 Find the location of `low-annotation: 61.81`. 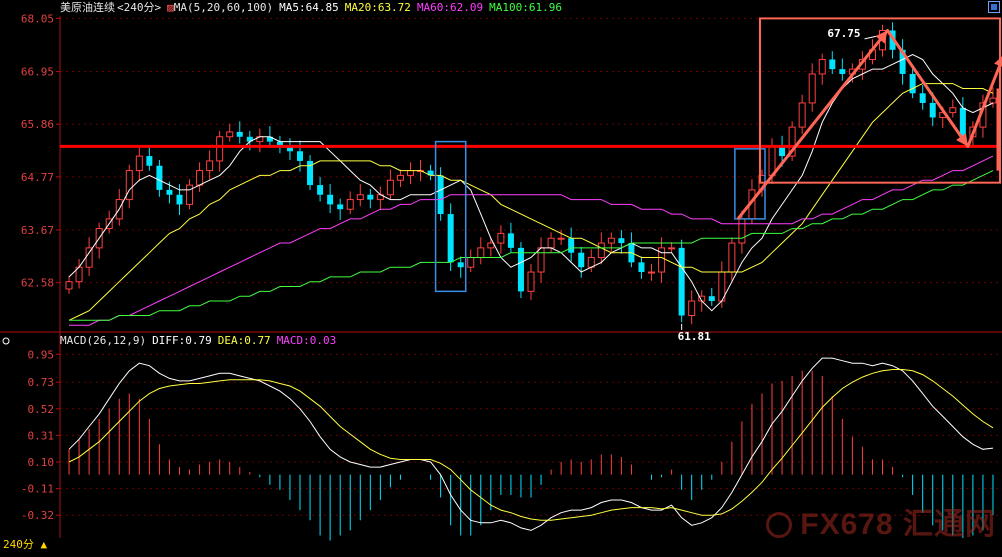

low-annotation: 61.81 is located at coordinates (694, 336).